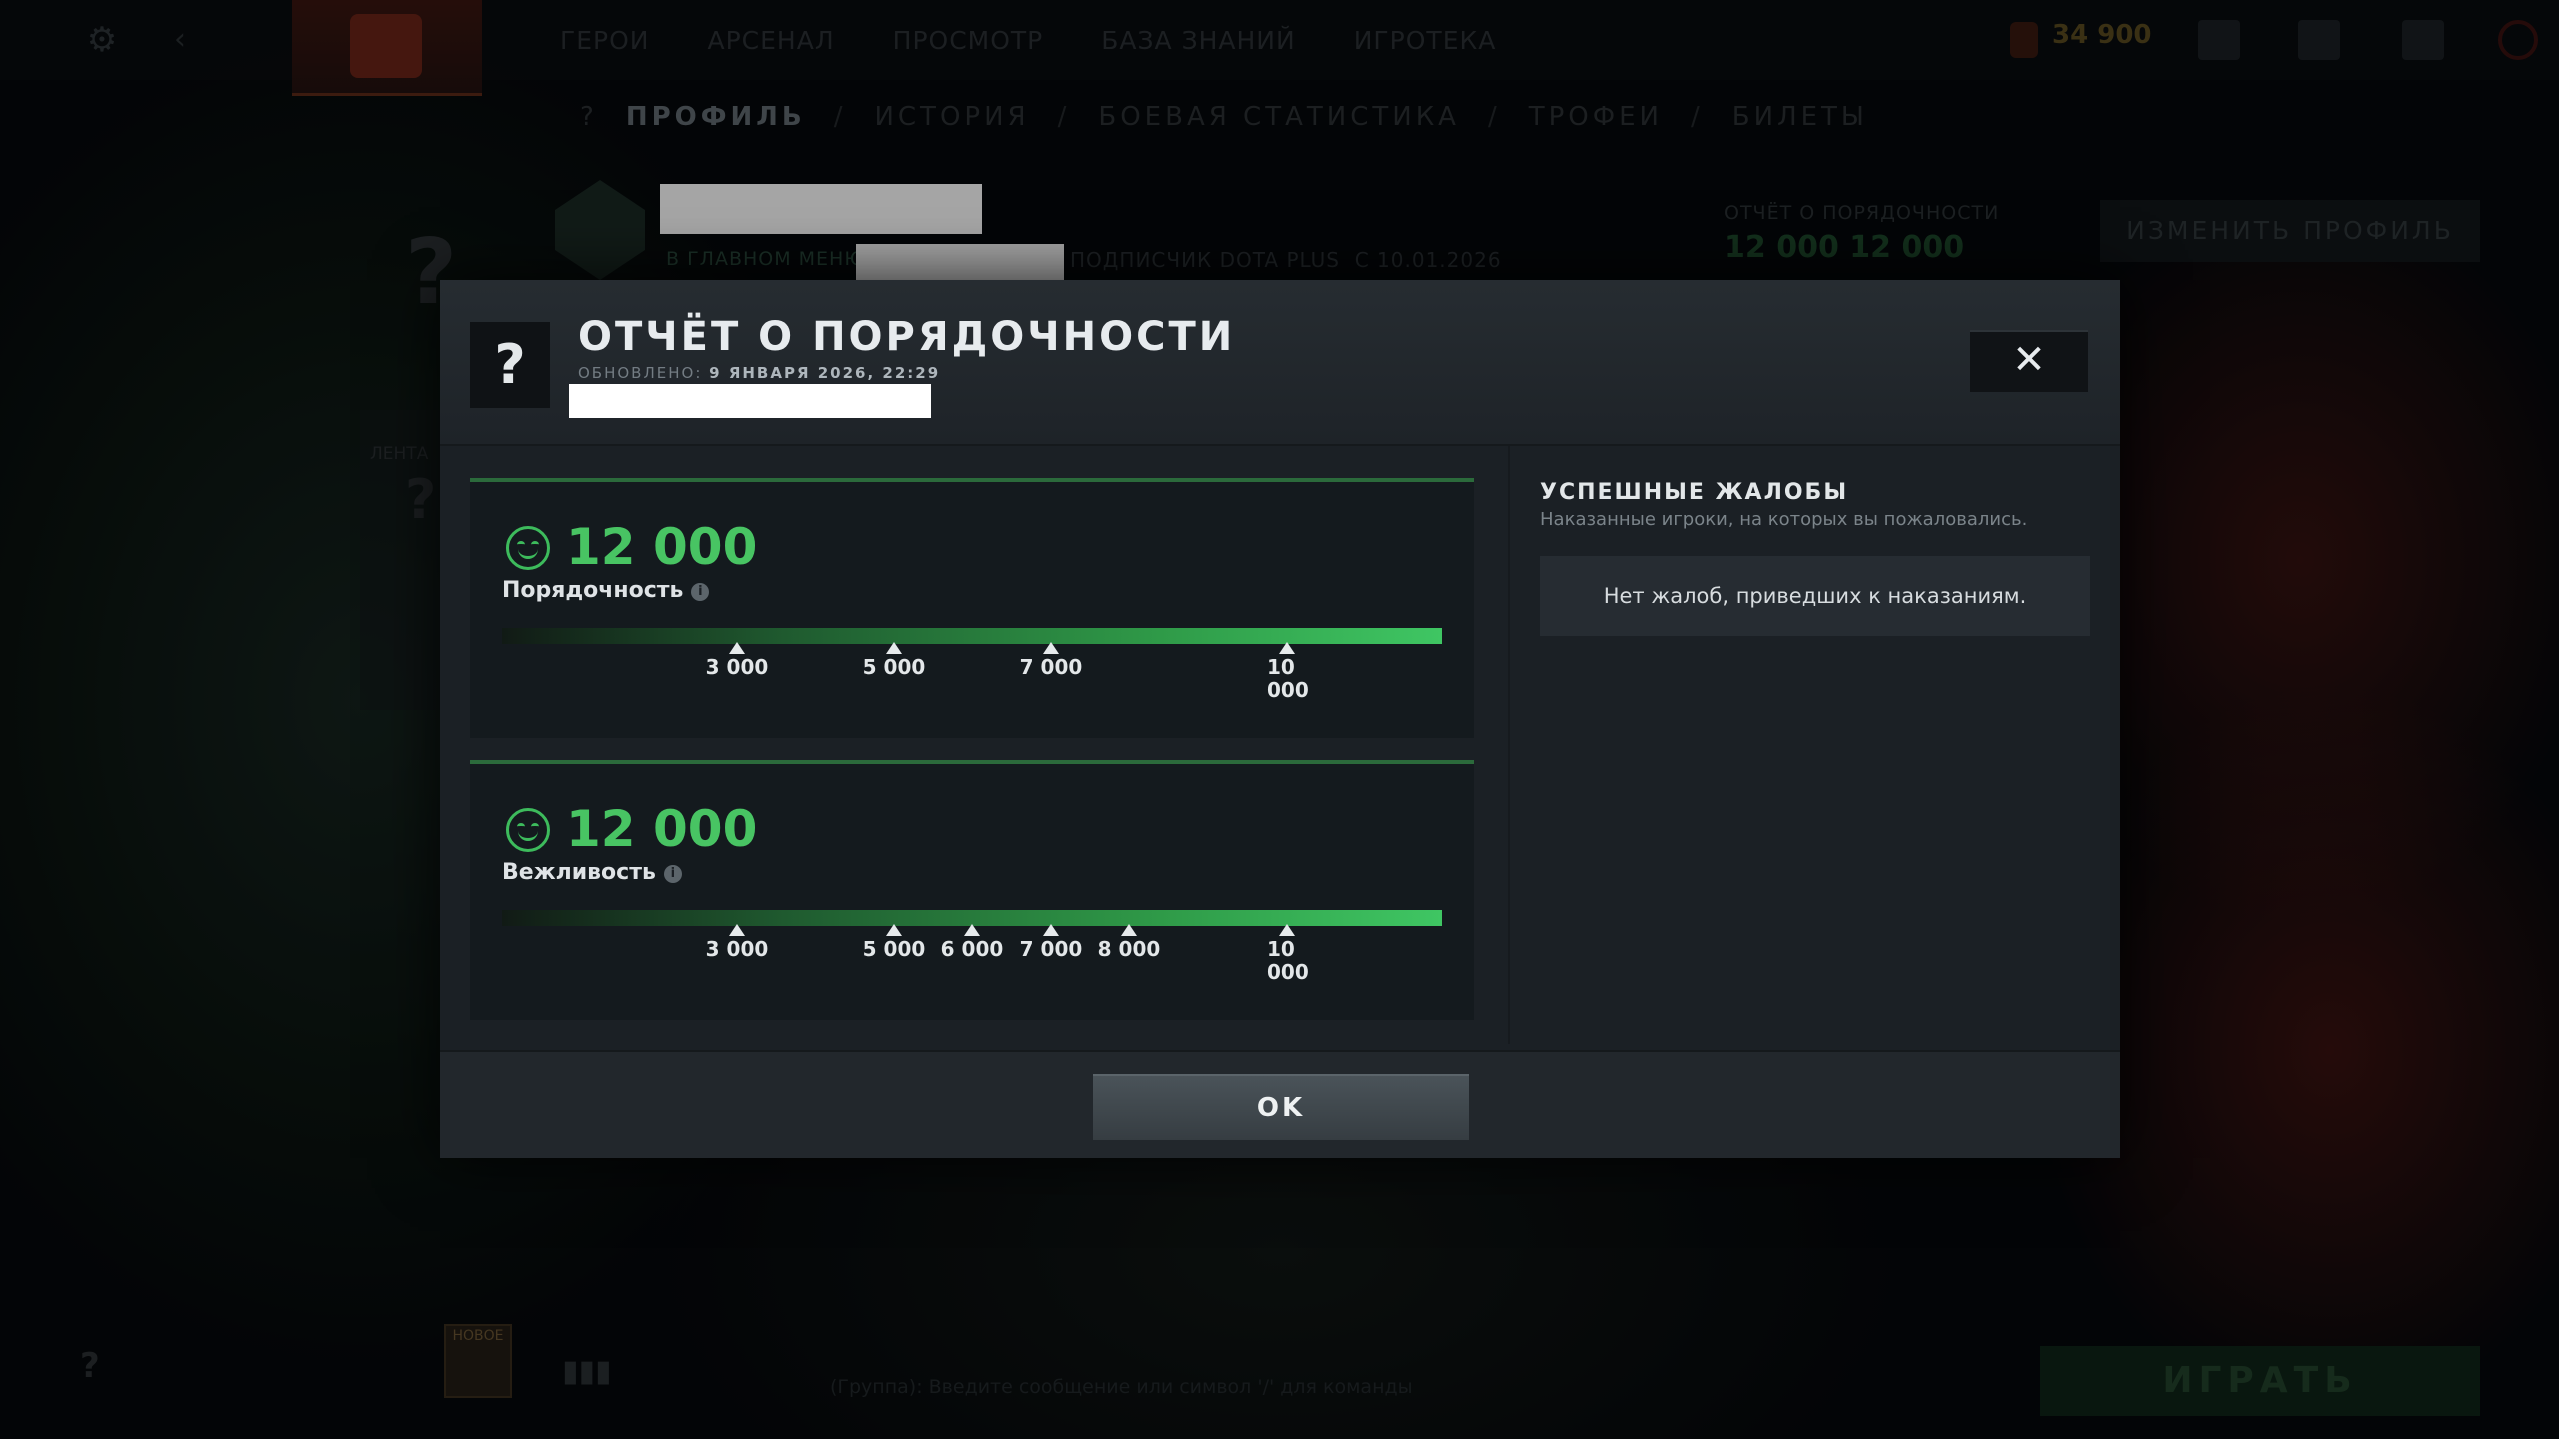 This screenshot has height=1439, width=2559. Describe the element at coordinates (2029, 361) in the screenshot. I see `close-button: ✕` at that location.